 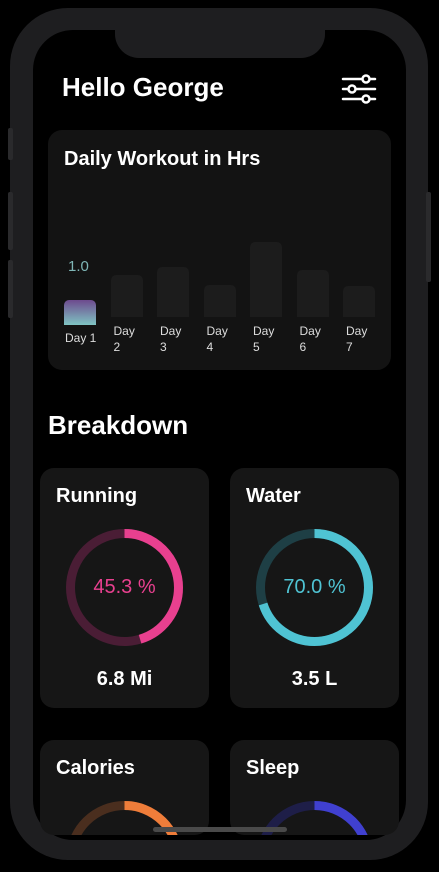 What do you see at coordinates (124, 679) in the screenshot?
I see `metric-value: 6.8 Mi` at bounding box center [124, 679].